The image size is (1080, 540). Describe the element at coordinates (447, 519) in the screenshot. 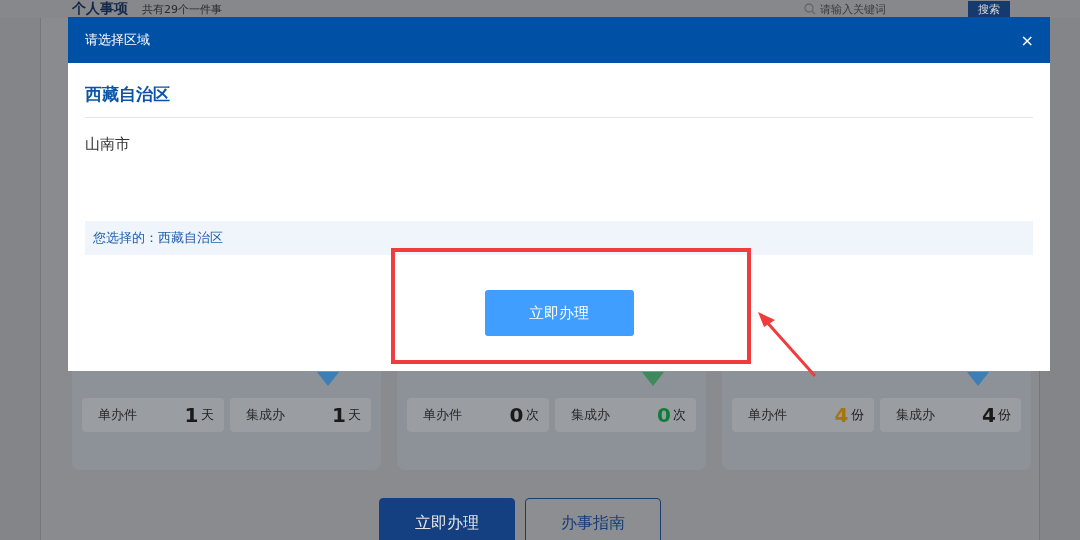

I see `action-button: 立即办理` at that location.